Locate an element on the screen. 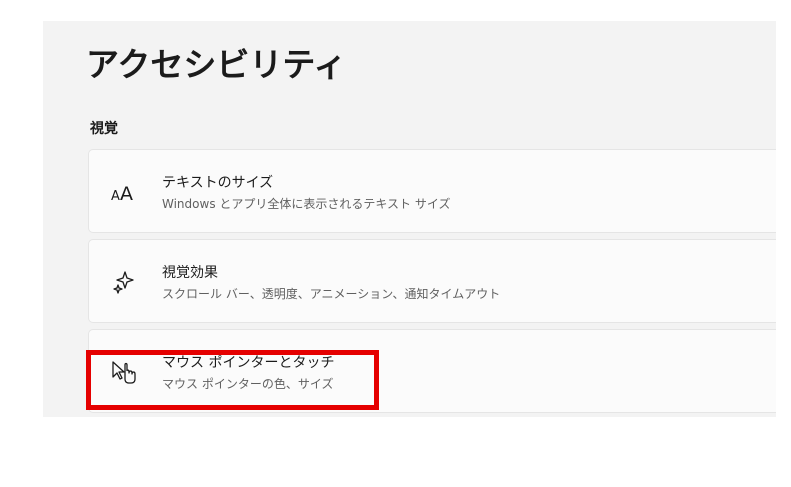 Image resolution: width=791 pixels, height=487 pixels. section-heading-vision: 視覚 is located at coordinates (104, 129).